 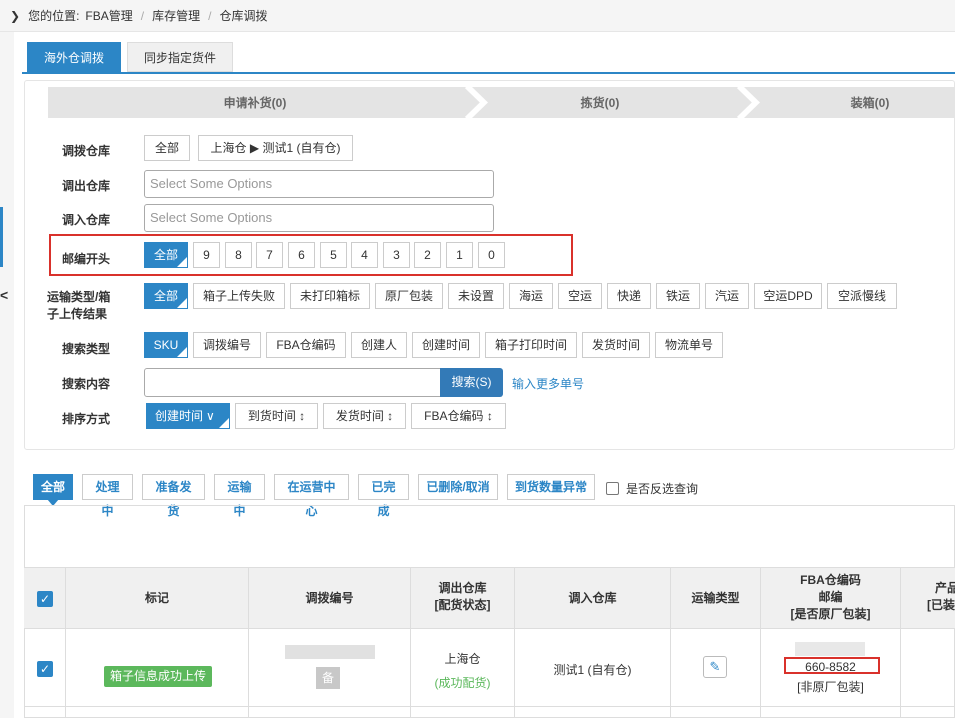 What do you see at coordinates (86, 349) in the screenshot?
I see `label-search-type: 搜索类型` at bounding box center [86, 349].